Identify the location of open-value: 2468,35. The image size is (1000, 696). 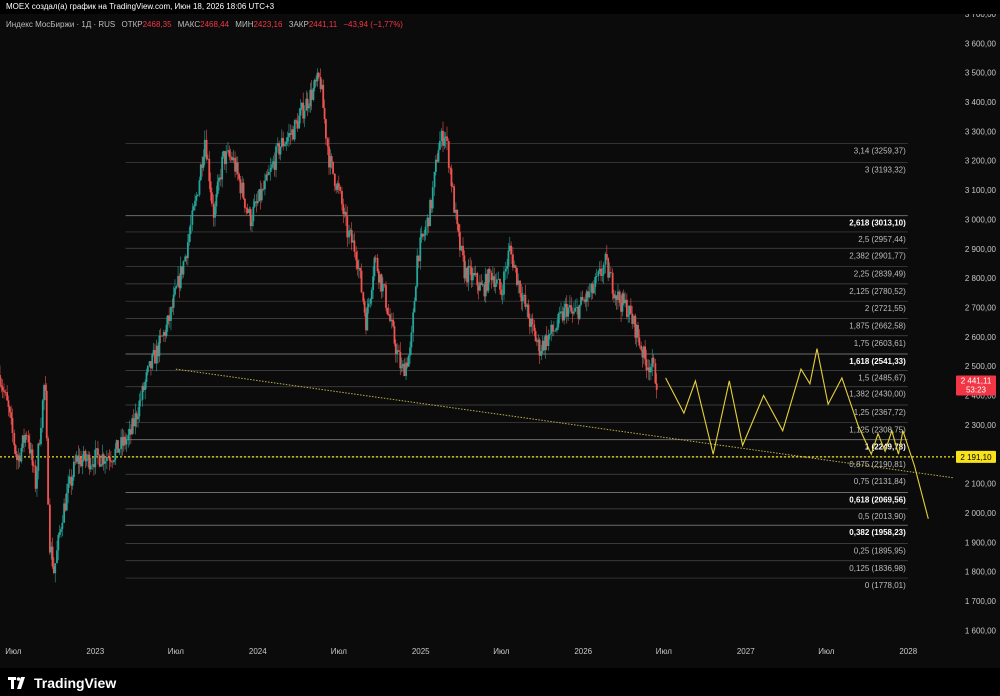
(157, 24).